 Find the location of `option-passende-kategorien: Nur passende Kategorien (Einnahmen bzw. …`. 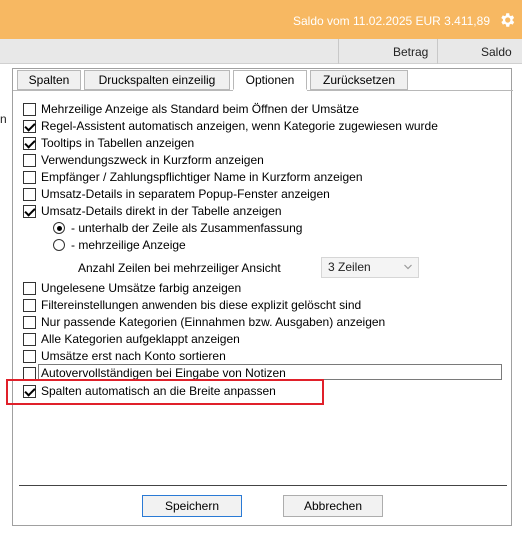

option-passende-kategorien: Nur passende Kategorien (Einnahmen bzw. … is located at coordinates (204, 322).